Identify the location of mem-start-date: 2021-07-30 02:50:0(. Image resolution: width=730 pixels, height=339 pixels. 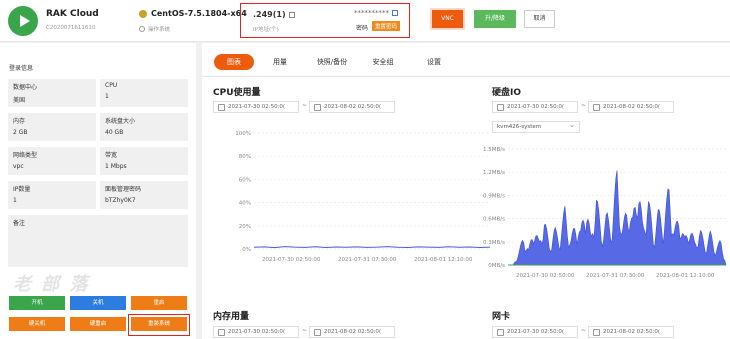
(256, 332).